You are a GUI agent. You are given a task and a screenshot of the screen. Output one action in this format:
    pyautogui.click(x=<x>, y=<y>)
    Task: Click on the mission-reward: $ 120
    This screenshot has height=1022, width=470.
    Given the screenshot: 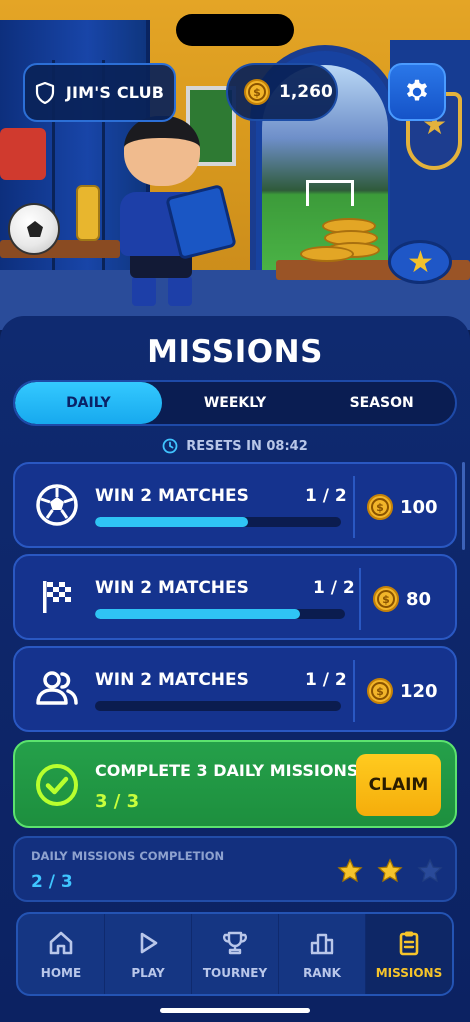 What is the action you would take?
    pyautogui.click(x=402, y=691)
    